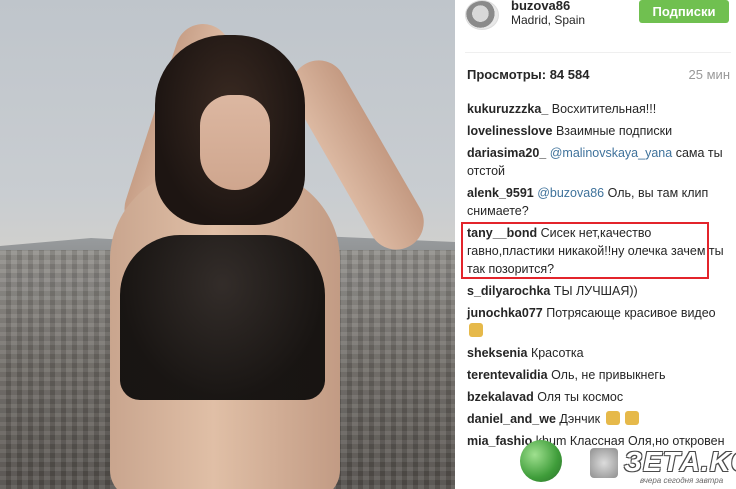 The height and width of the screenshot is (489, 736). Describe the element at coordinates (604, 463) in the screenshot. I see `hourglass-icon` at that location.